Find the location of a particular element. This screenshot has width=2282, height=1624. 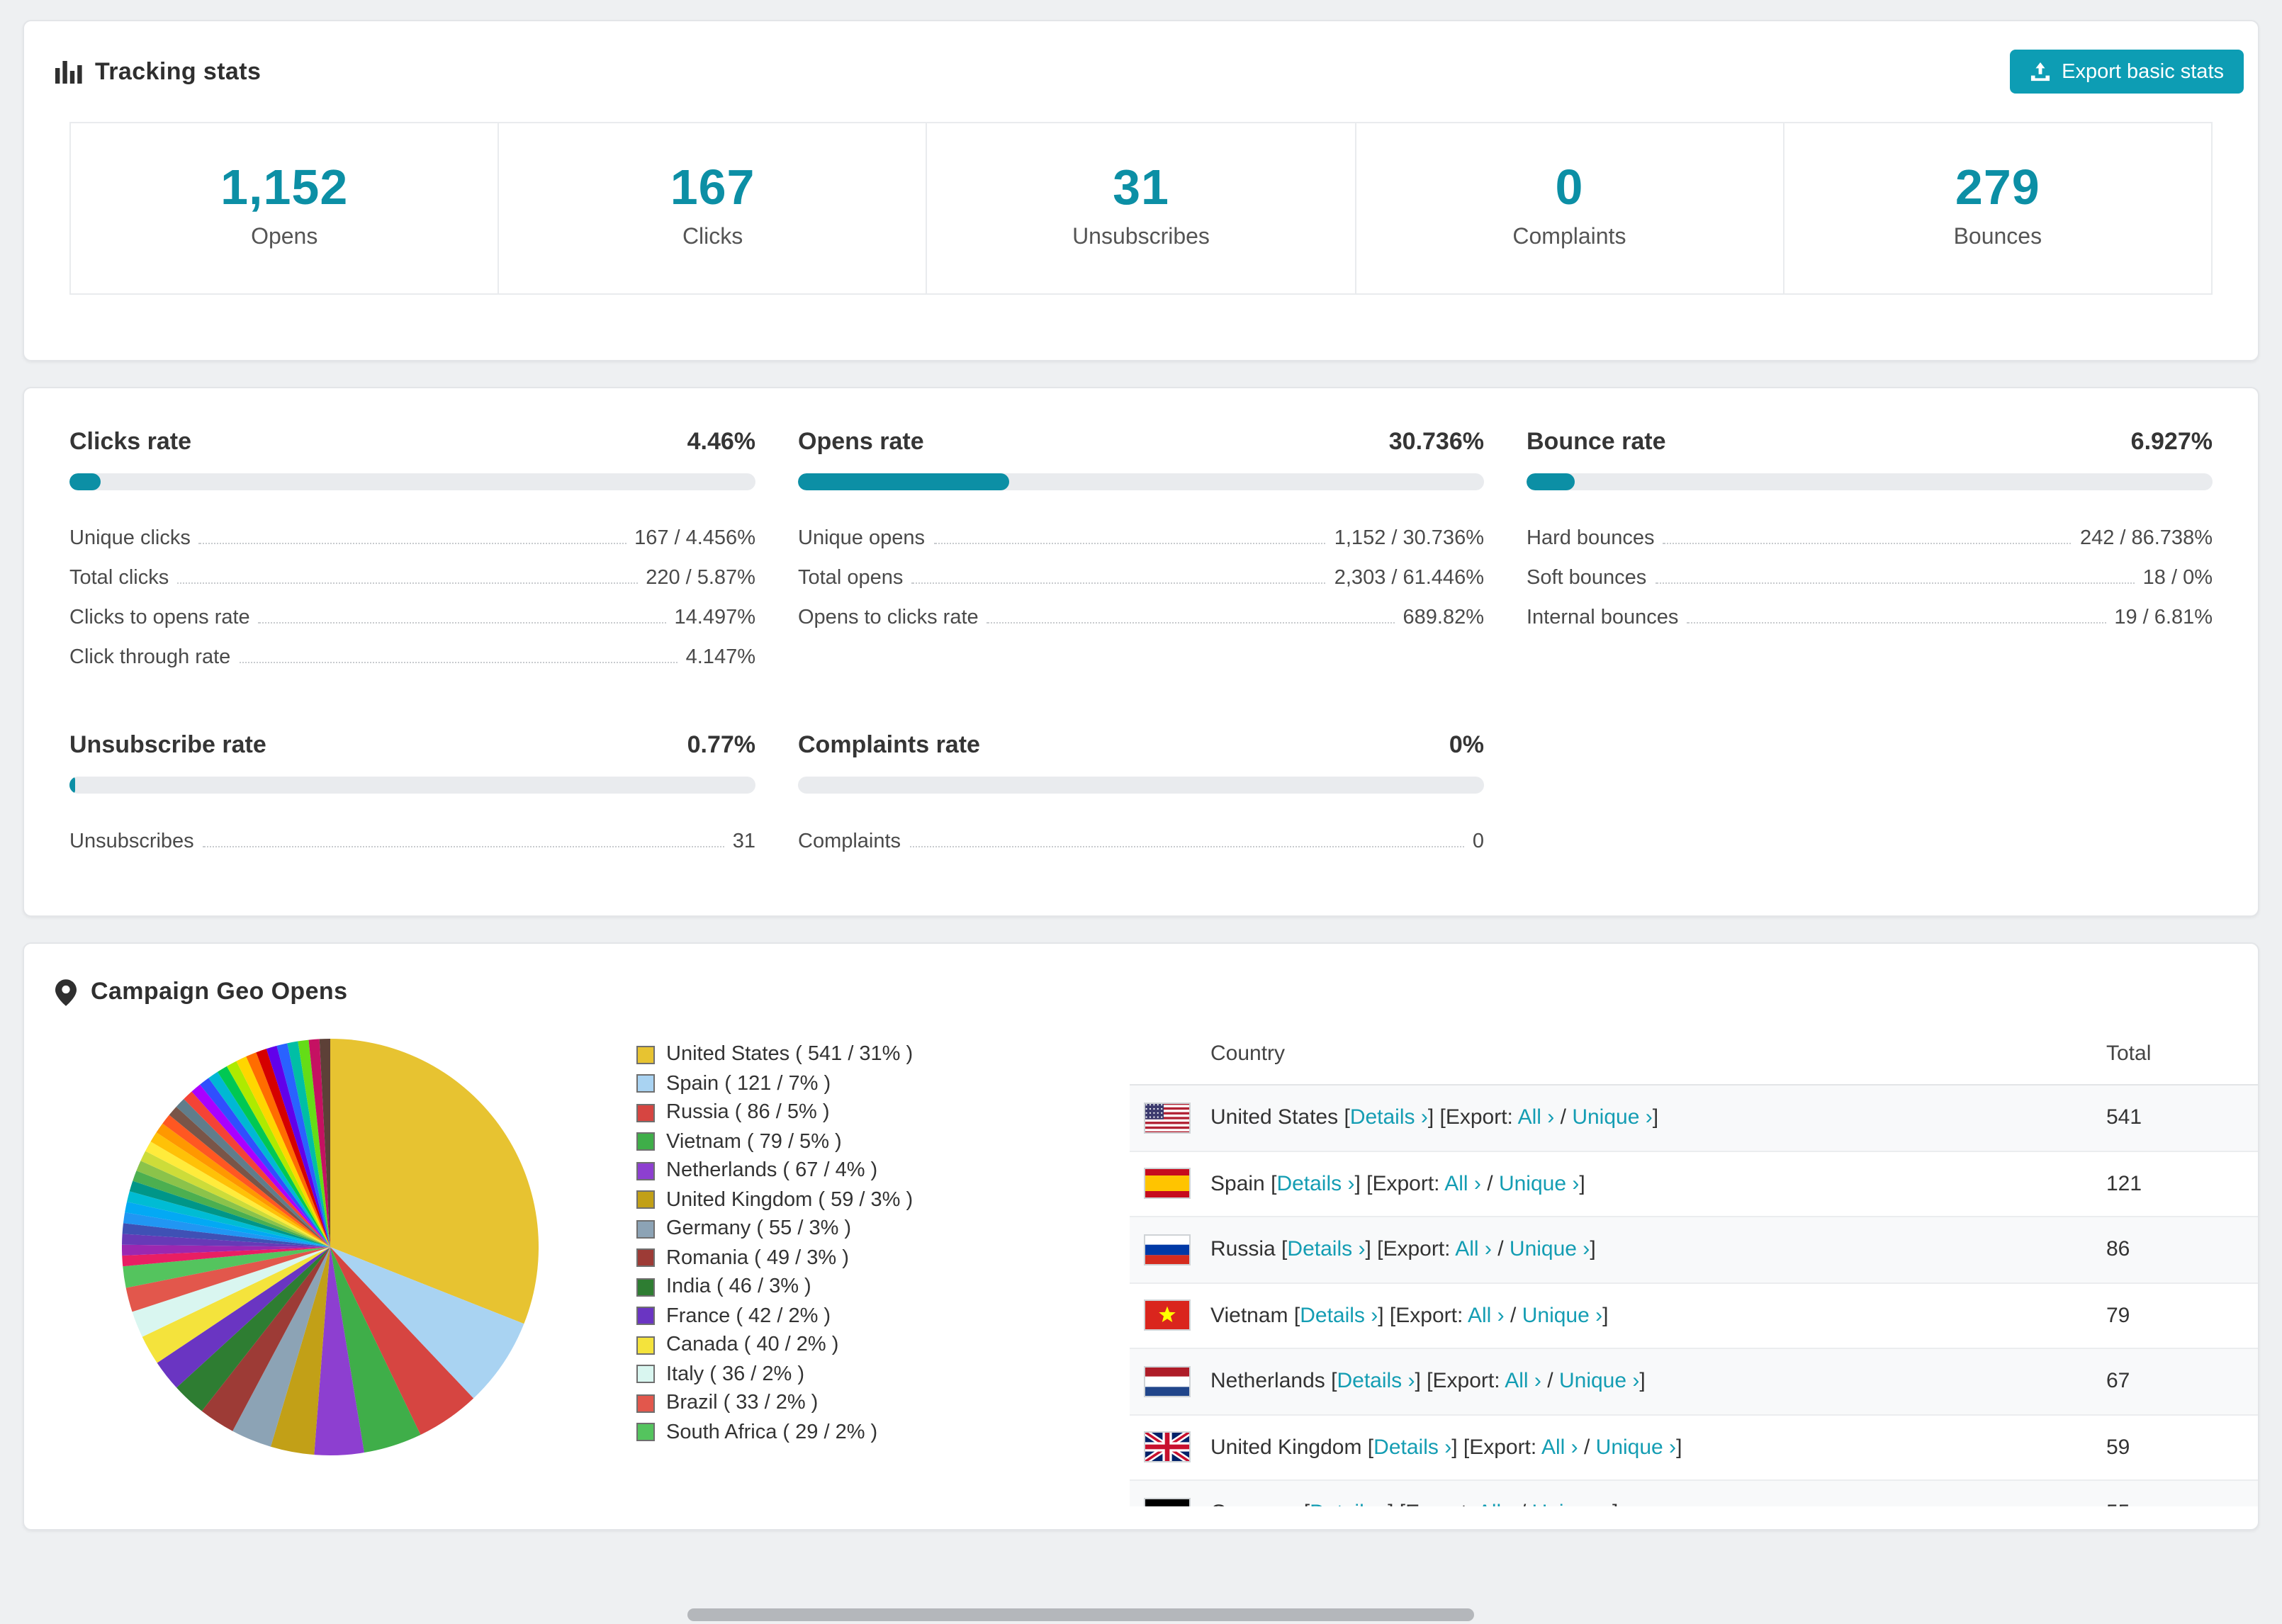

stat-row: Complaints 0 is located at coordinates (1141, 833).